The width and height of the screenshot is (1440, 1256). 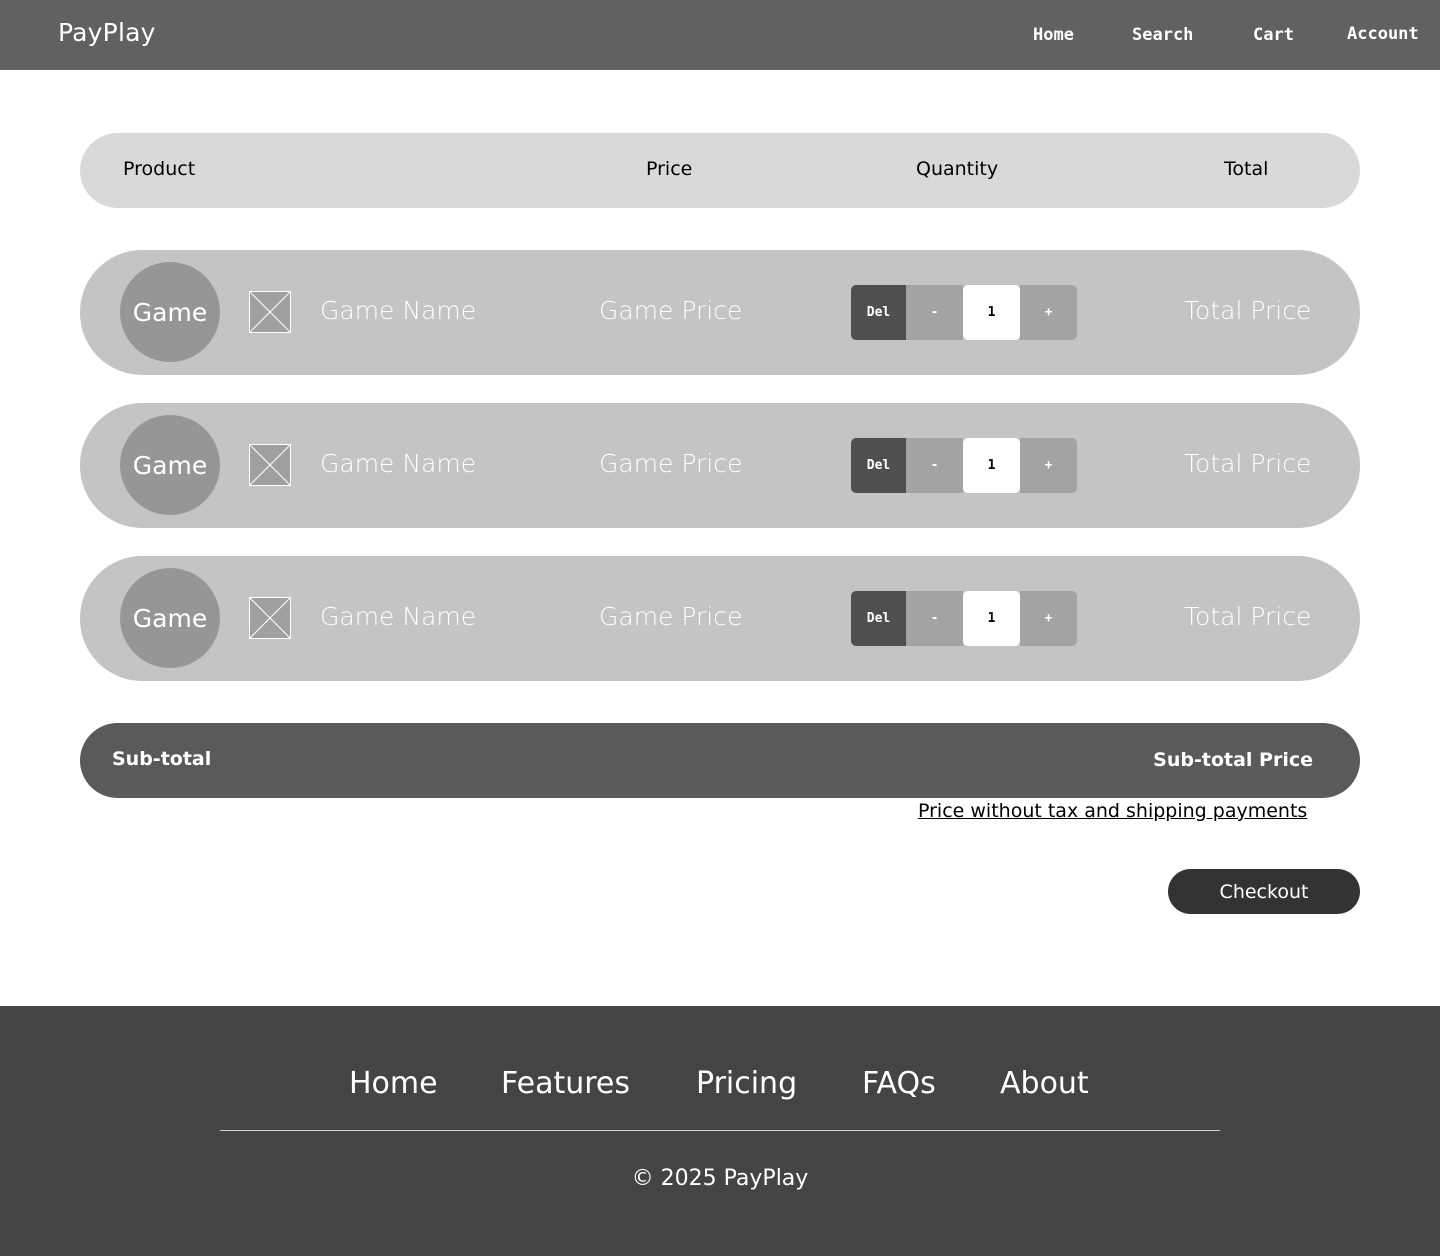 I want to click on nav-account-link: Account, so click(x=1383, y=34).